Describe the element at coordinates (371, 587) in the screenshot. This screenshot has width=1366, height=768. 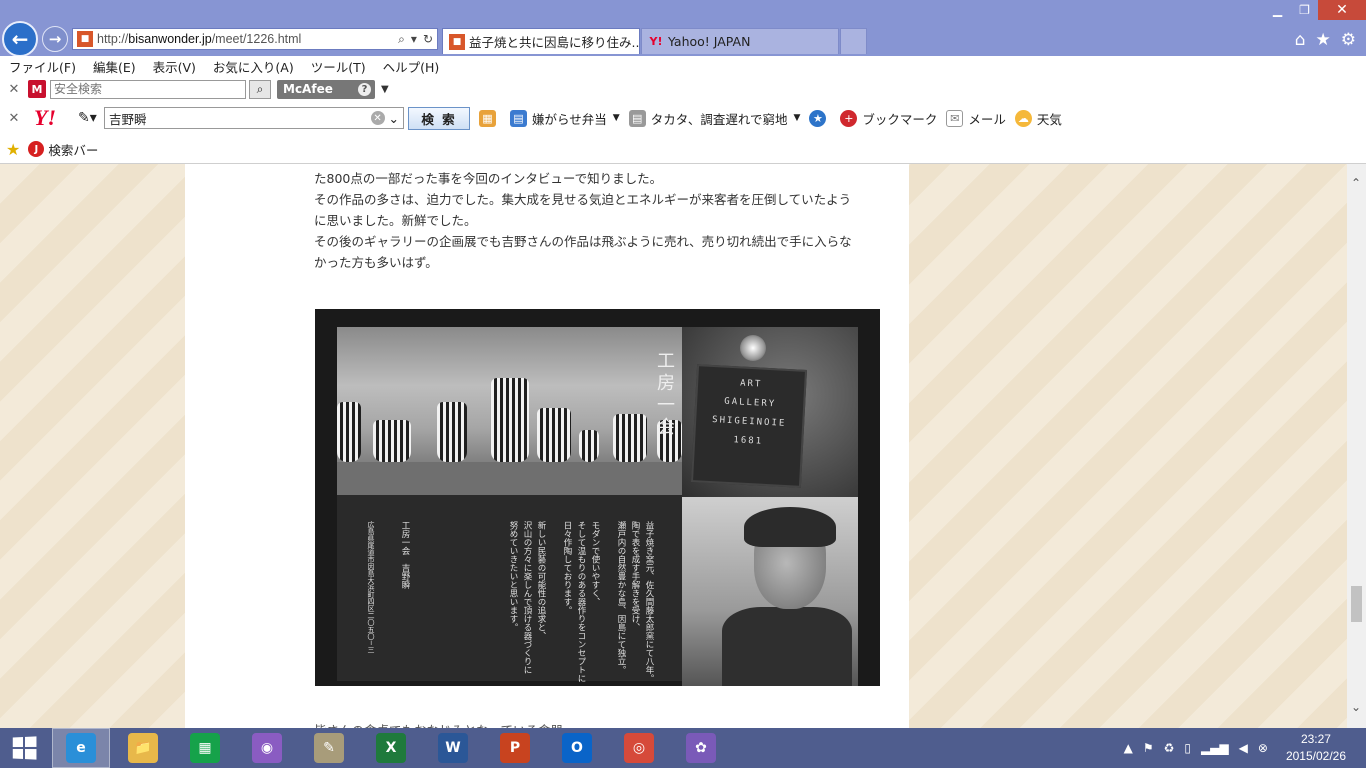
I see `vertical-text-line: 広島県尾道市因島大浜町四区二〇五〇−三` at that location.